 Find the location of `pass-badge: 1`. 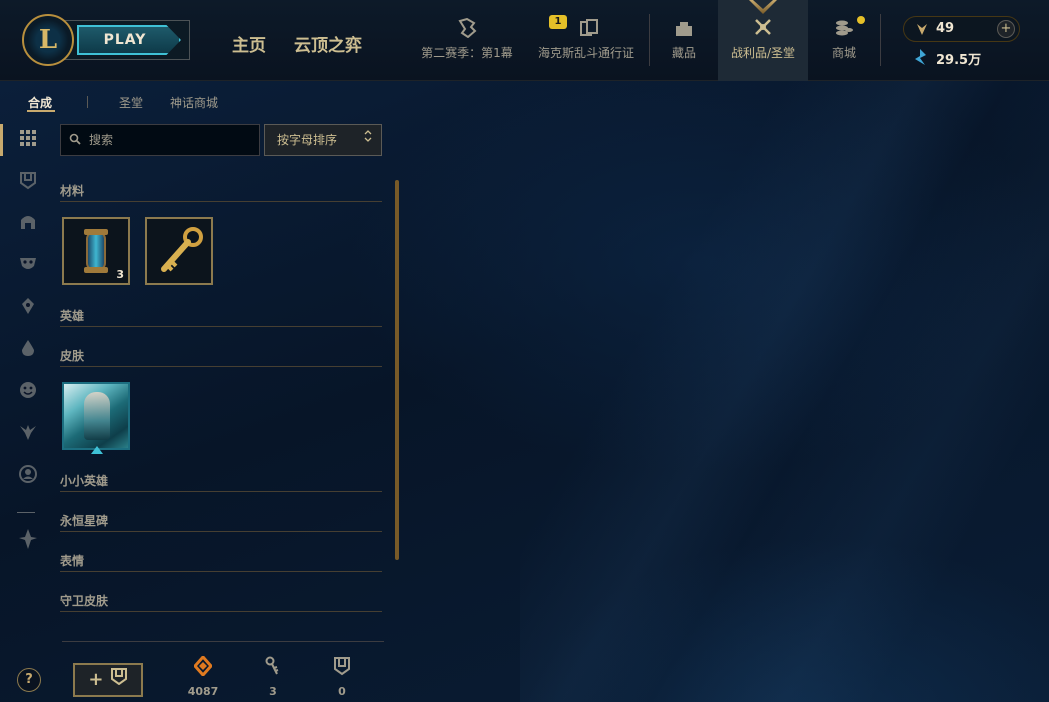

pass-badge: 1 is located at coordinates (558, 22).